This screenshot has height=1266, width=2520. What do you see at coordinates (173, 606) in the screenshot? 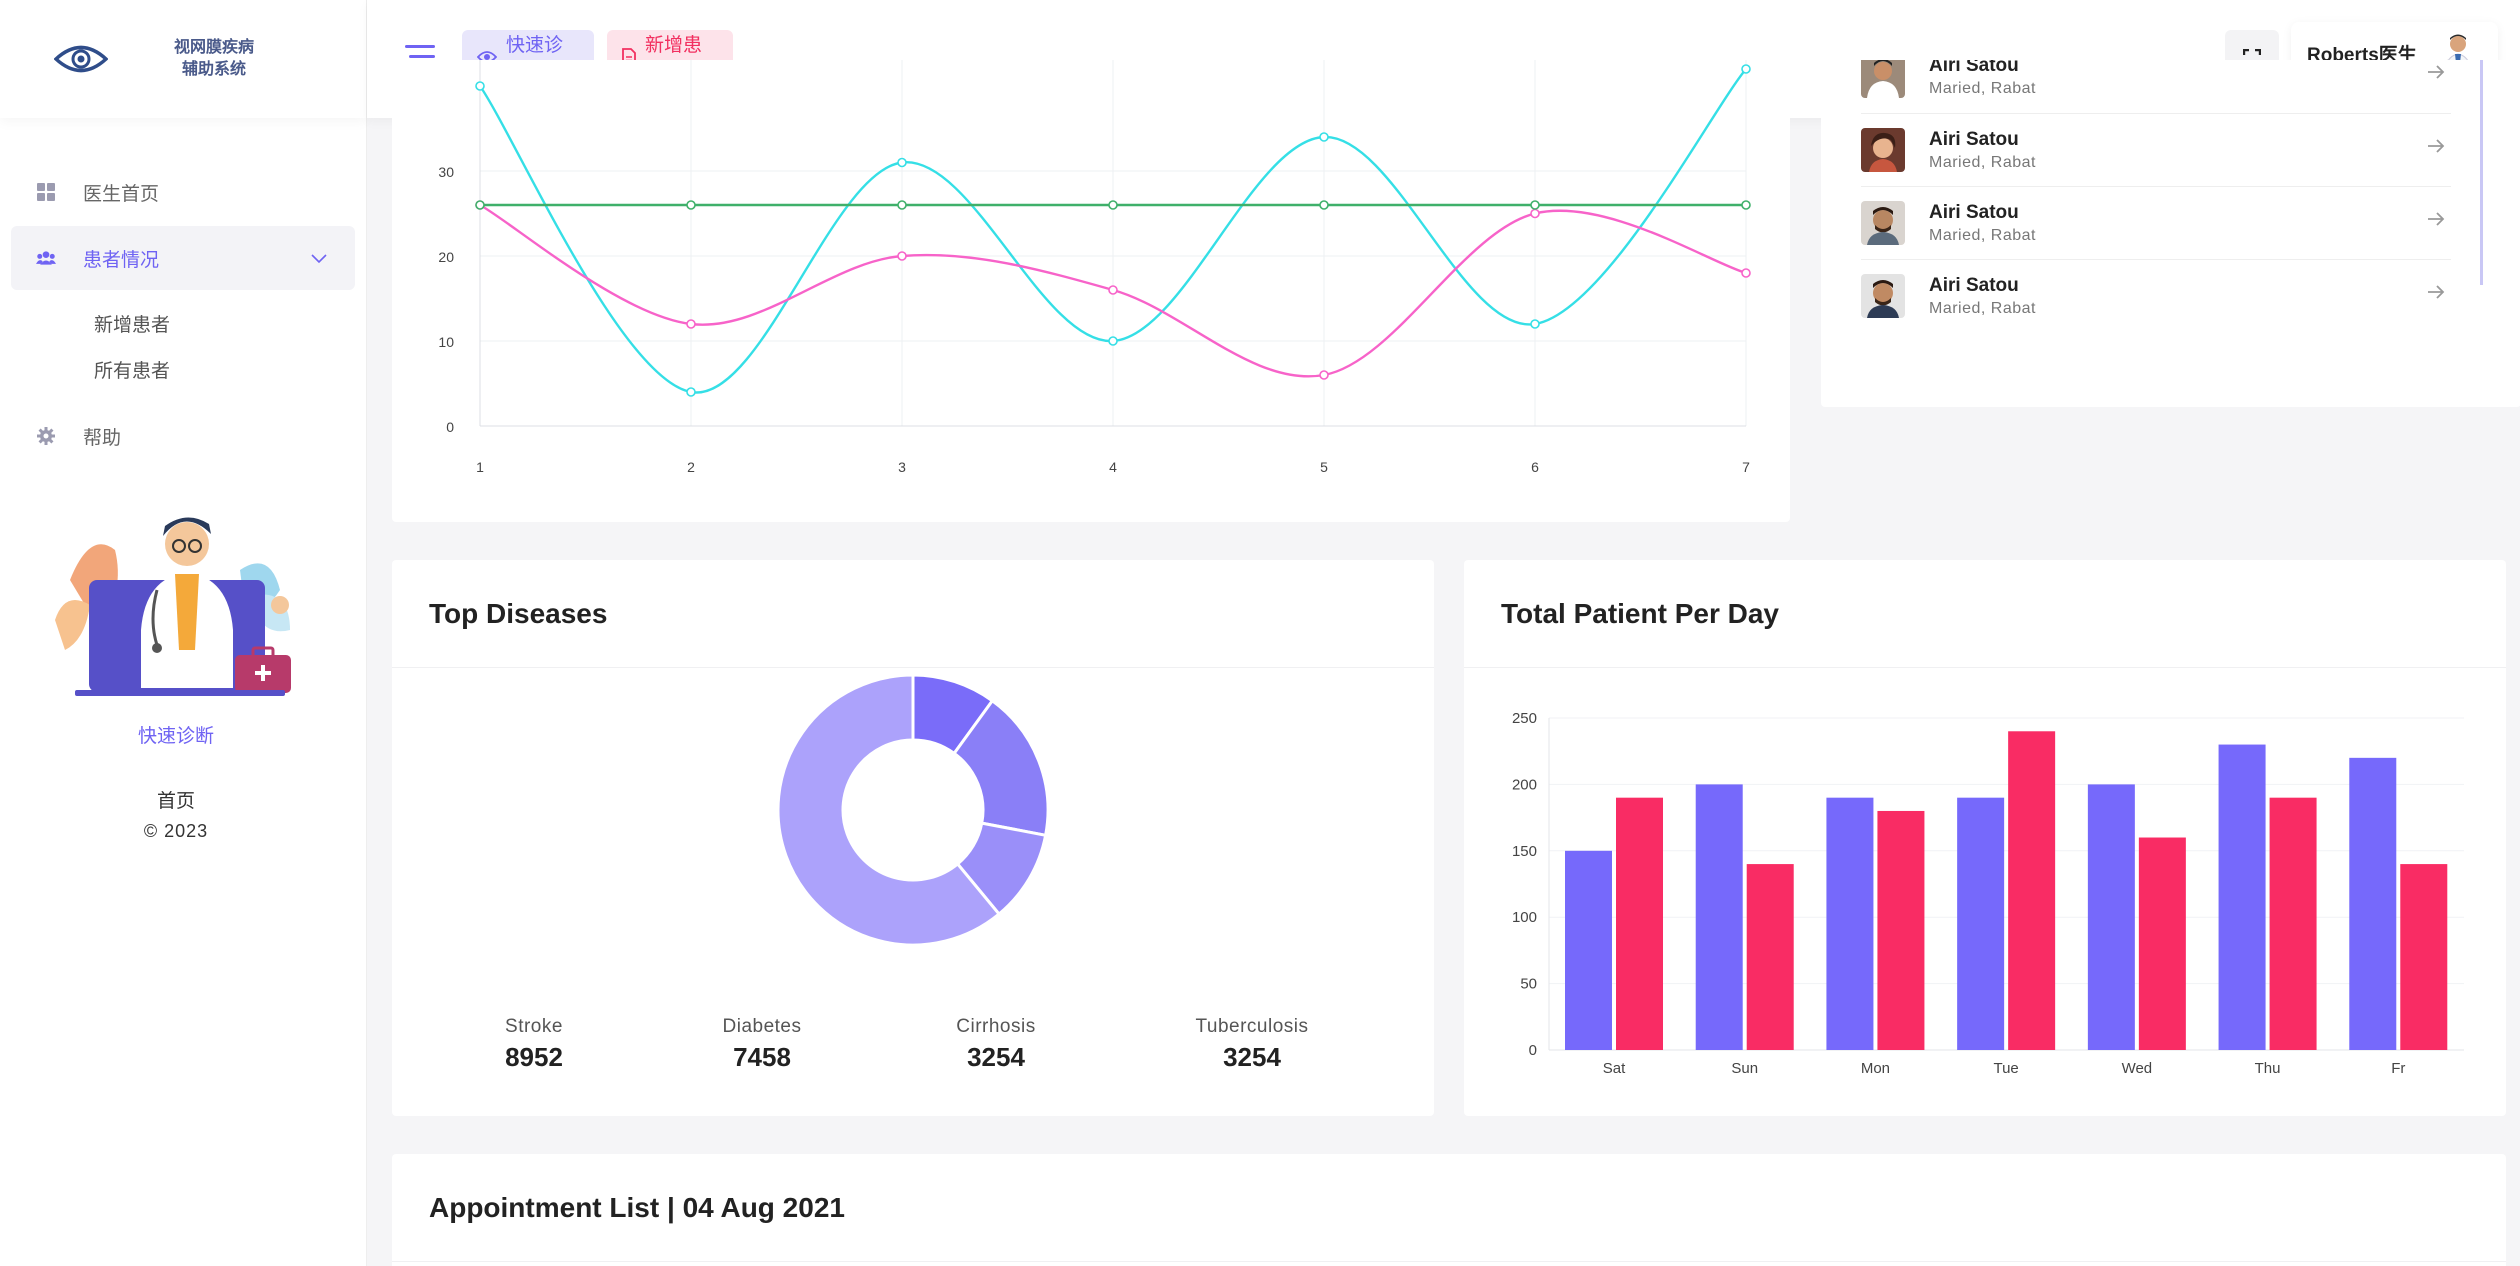
I see `doctor-illustration` at bounding box center [173, 606].